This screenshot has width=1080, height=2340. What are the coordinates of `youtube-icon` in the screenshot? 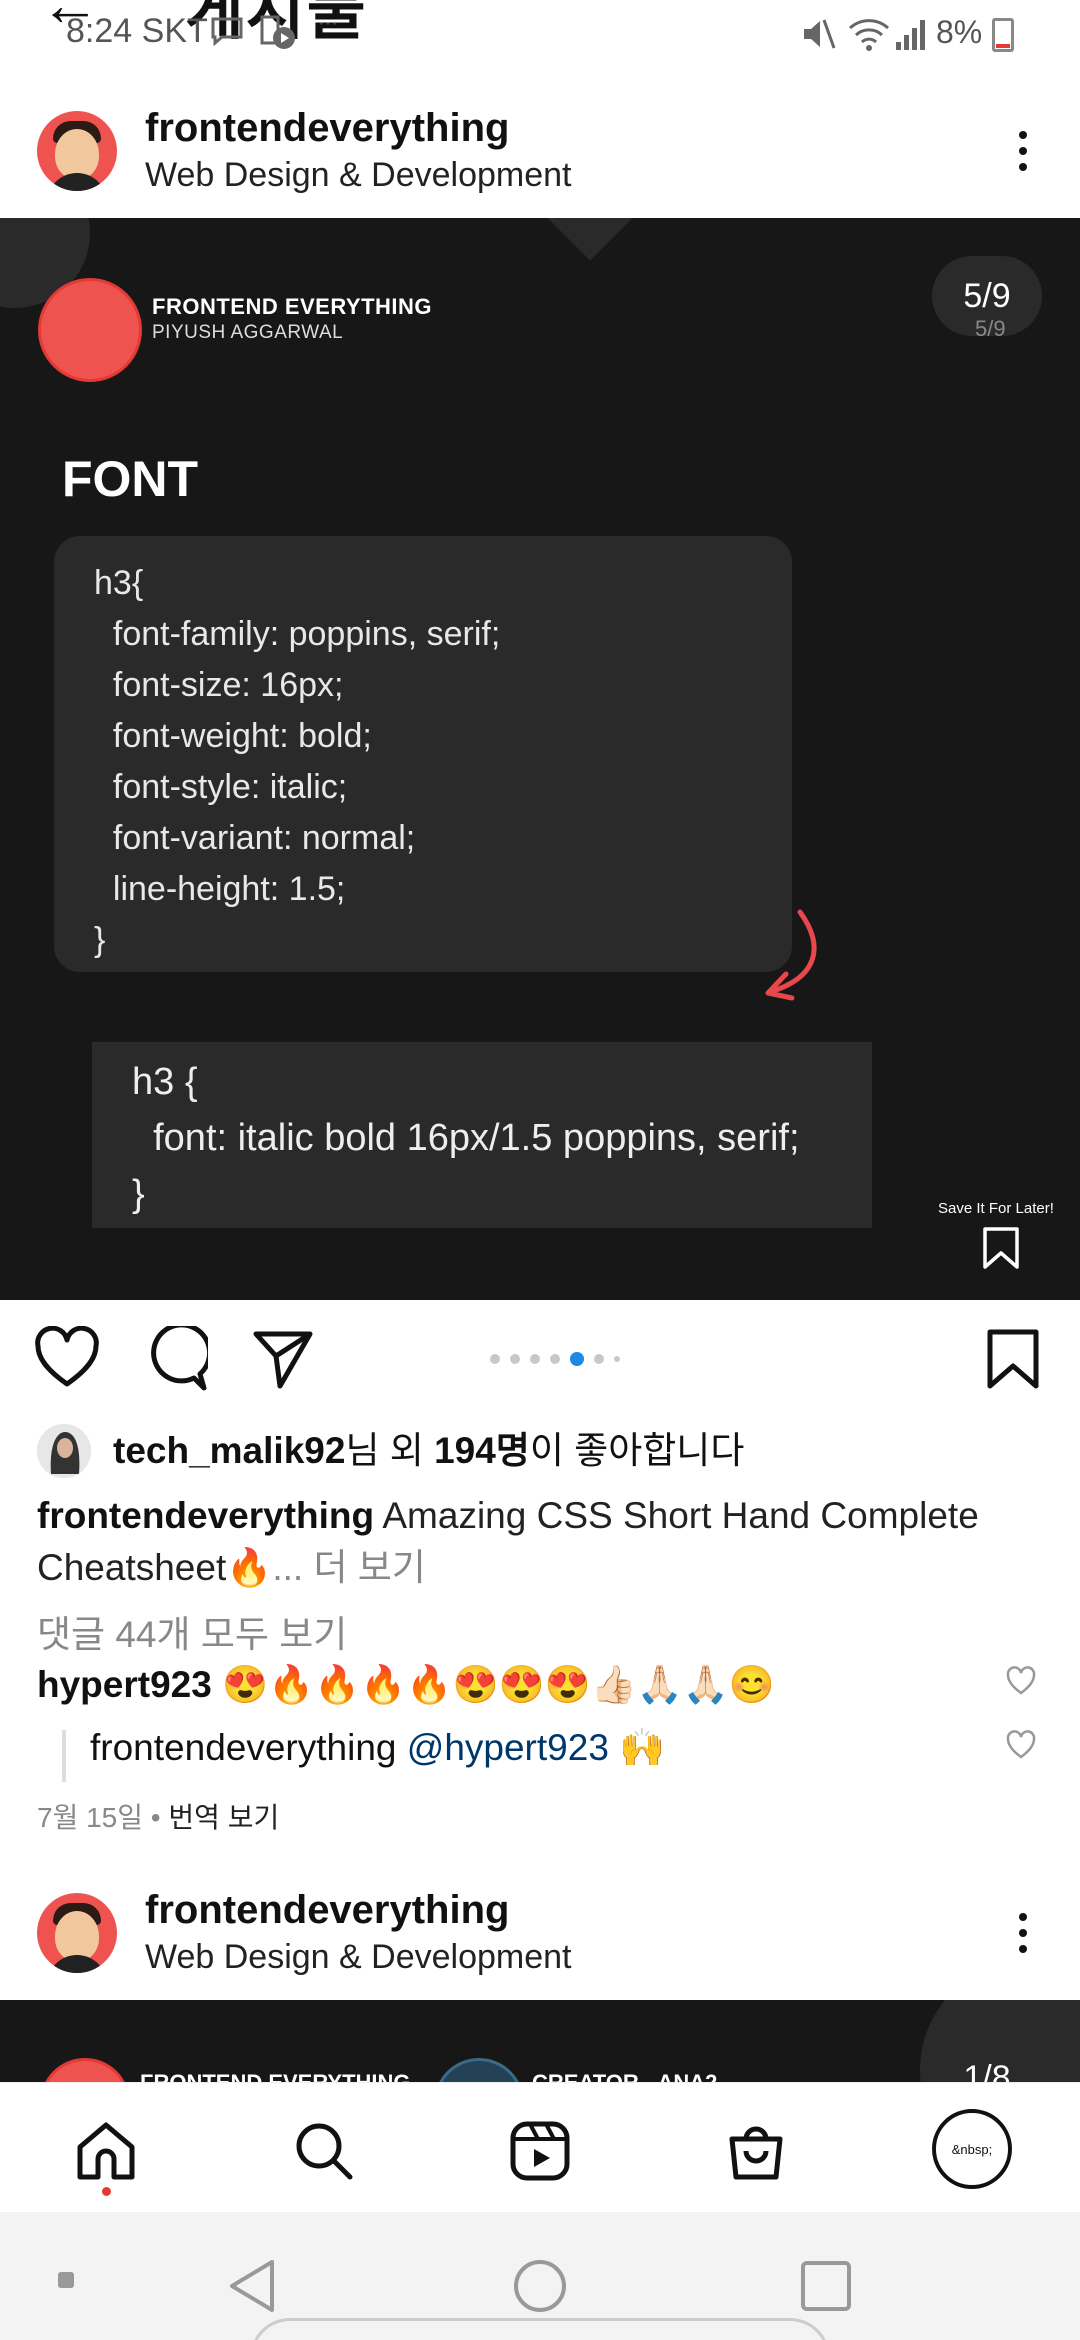 It's located at (278, 36).